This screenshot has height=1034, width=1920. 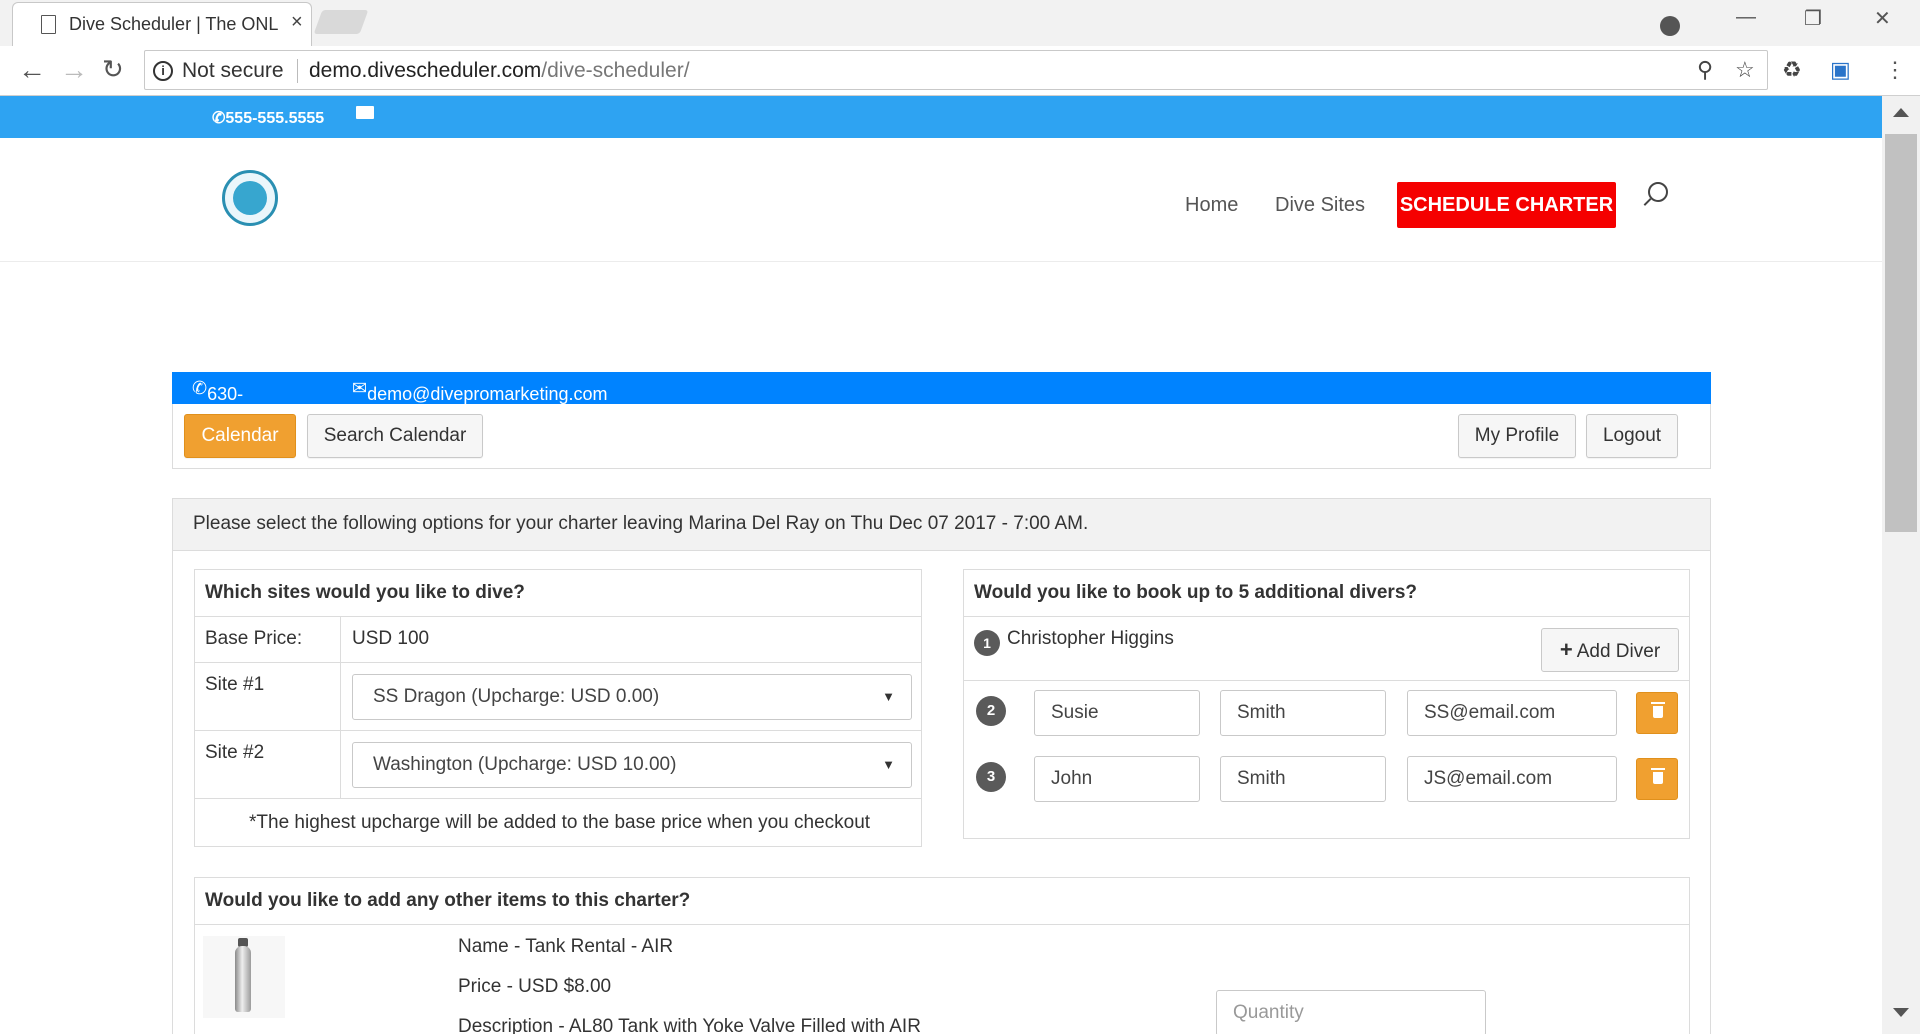 I want to click on quantity-placeholder: Quantity, so click(x=1268, y=1012).